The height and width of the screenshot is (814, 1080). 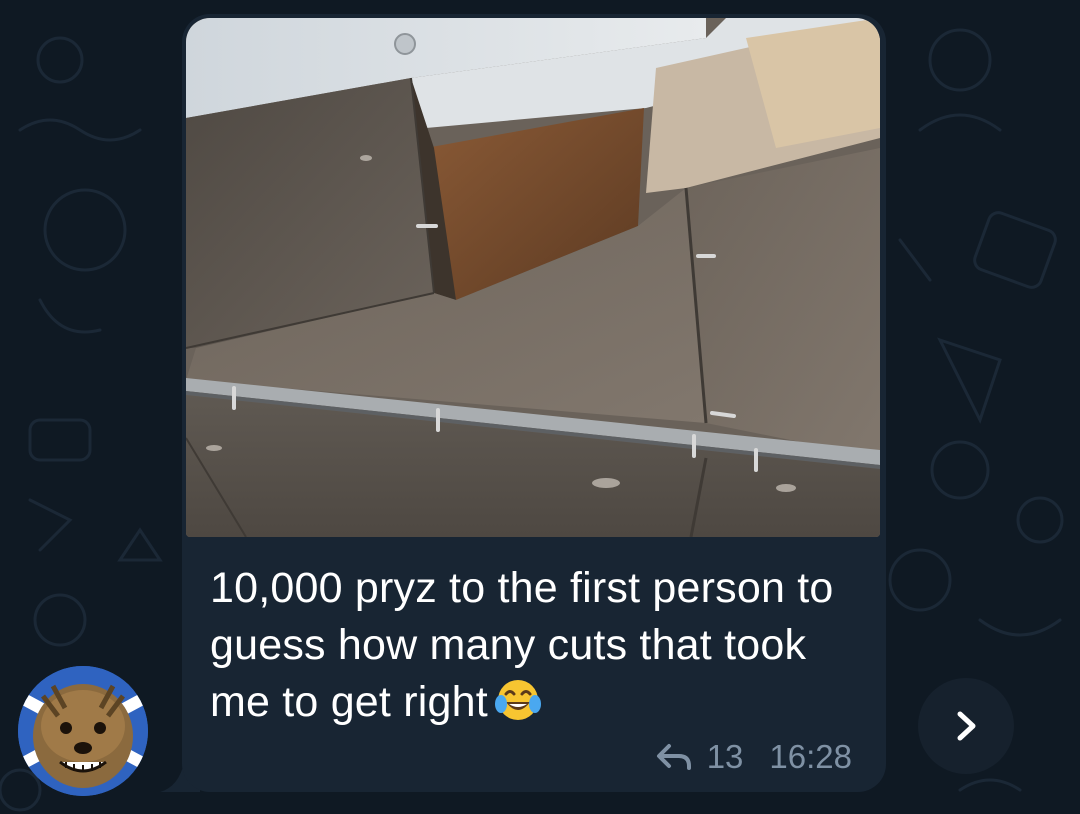 I want to click on forward-button, so click(x=966, y=726).